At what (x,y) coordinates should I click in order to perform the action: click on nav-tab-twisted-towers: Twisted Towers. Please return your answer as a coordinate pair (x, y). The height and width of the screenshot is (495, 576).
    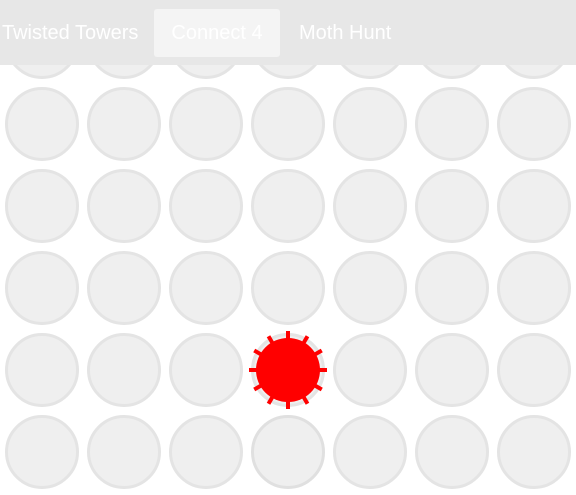
    Looking at the image, I should click on (70, 33).